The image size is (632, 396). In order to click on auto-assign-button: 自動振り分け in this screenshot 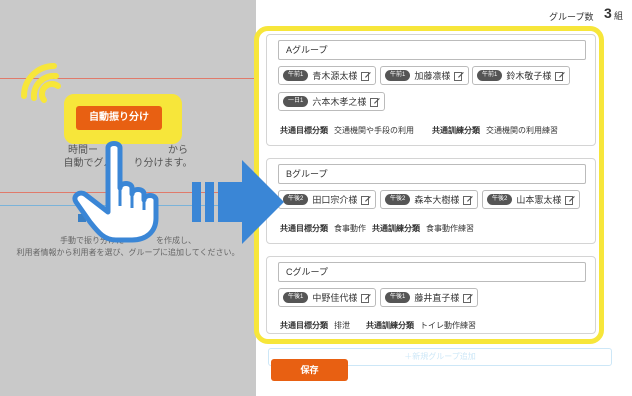, I will do `click(119, 118)`.